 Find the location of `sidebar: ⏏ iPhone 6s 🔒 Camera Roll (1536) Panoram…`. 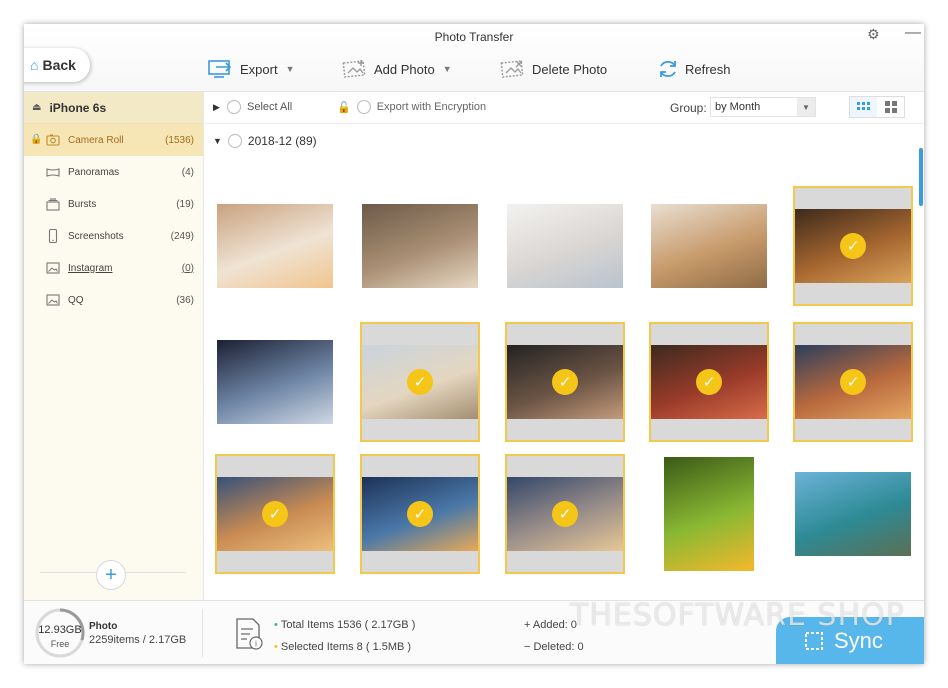

sidebar: ⏏ iPhone 6s 🔒 Camera Roll (1536) Panoram… is located at coordinates (114, 346).